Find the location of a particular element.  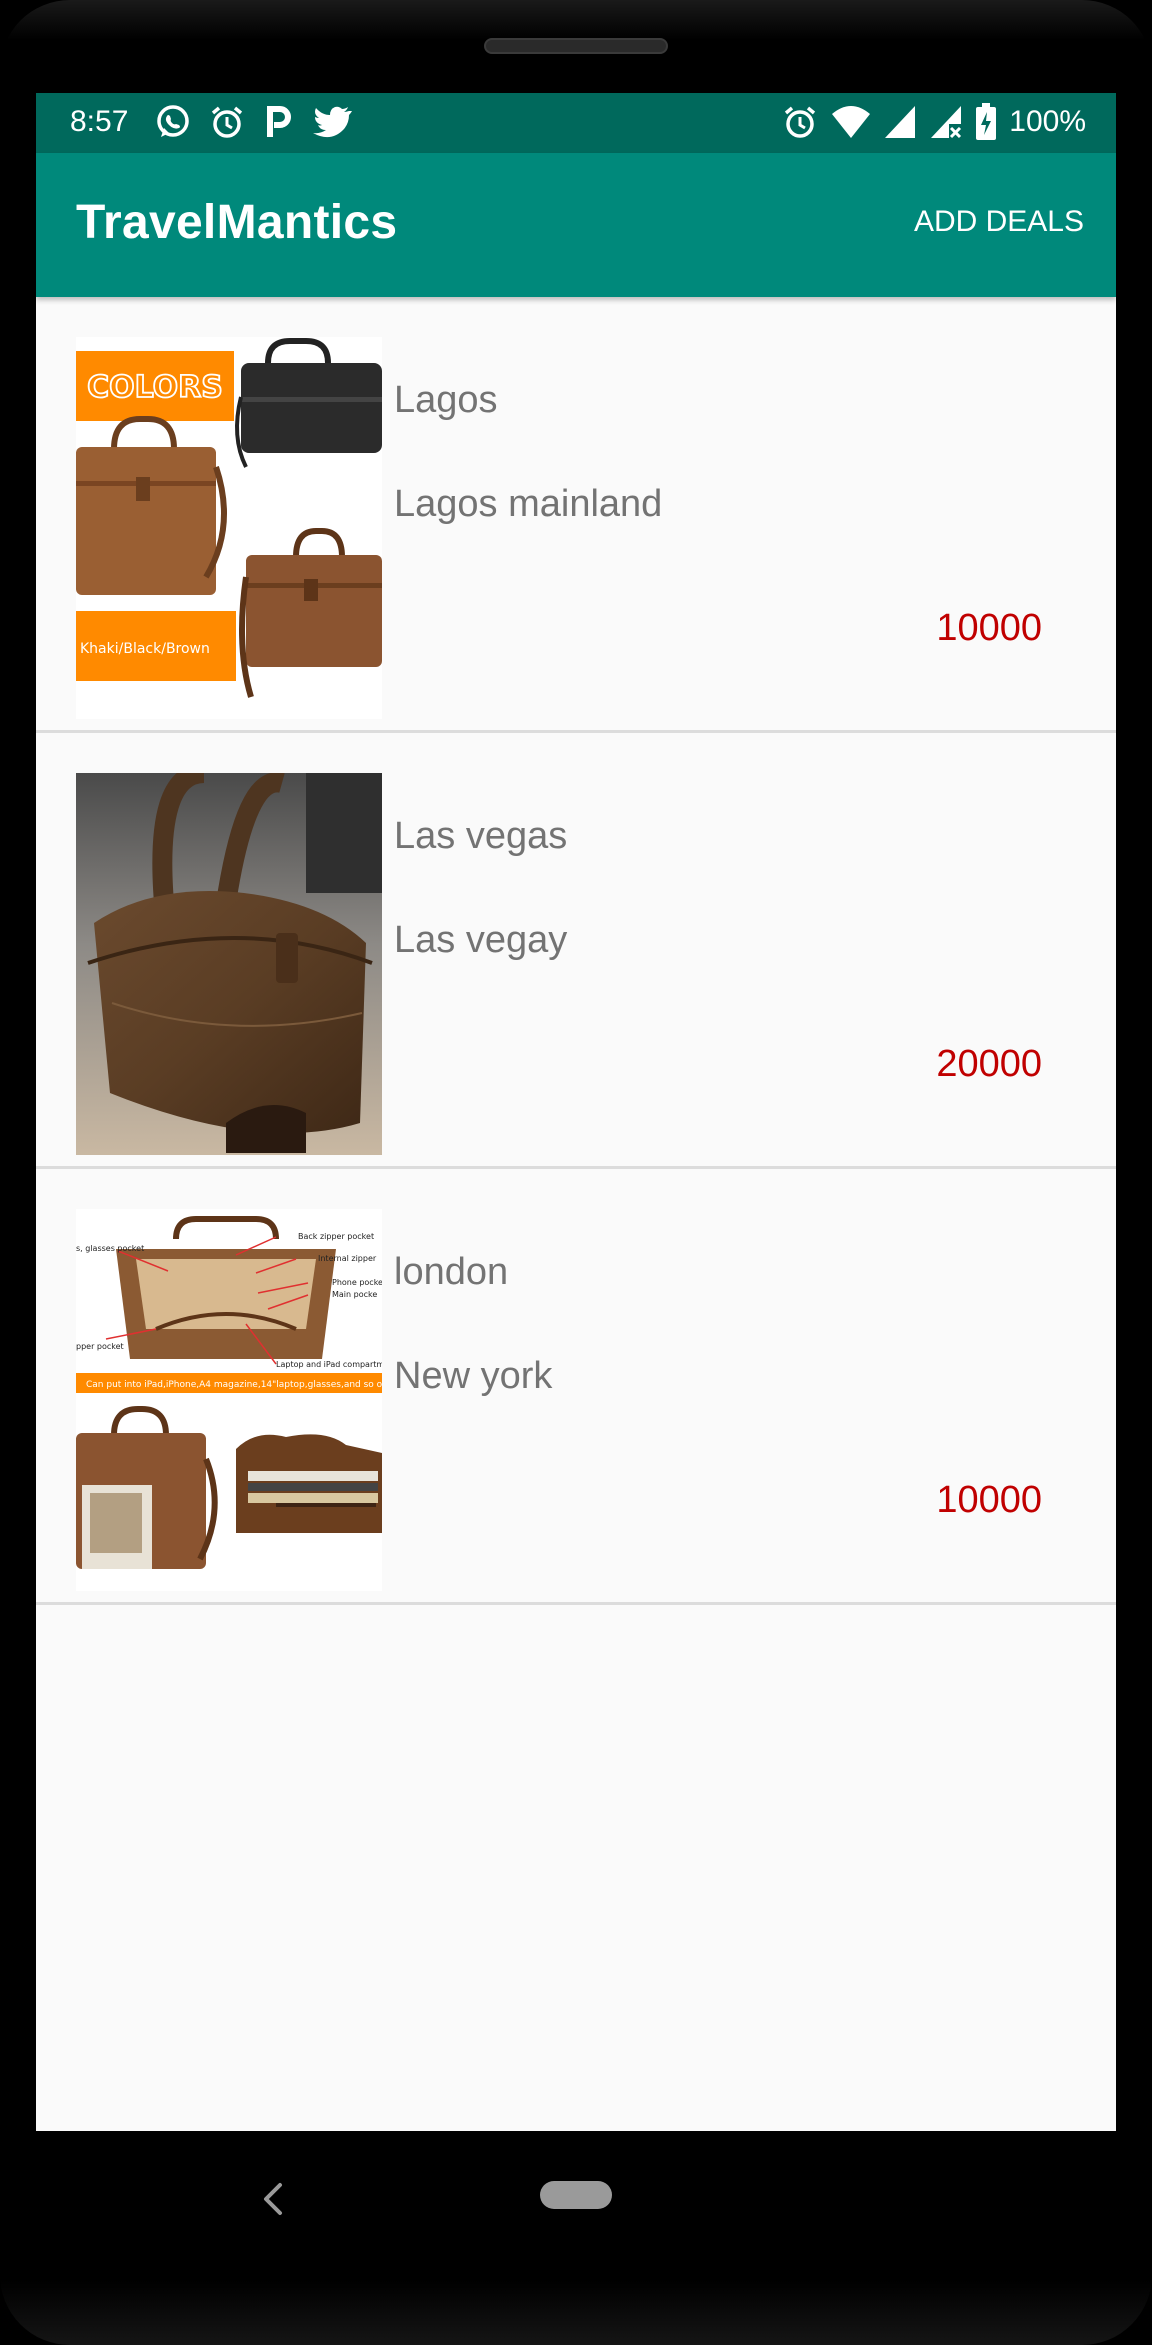

colors-banner-text: COLORS is located at coordinates (155, 387).